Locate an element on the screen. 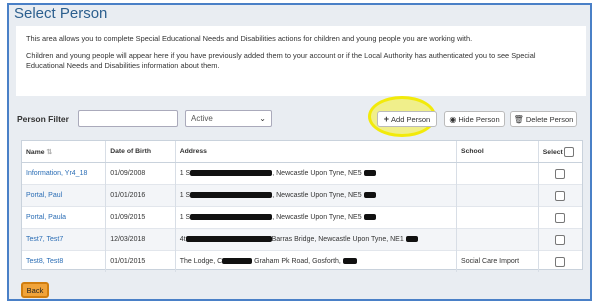 This screenshot has width=602, height=308. dob-cell: 01/01/2016 is located at coordinates (140, 195).